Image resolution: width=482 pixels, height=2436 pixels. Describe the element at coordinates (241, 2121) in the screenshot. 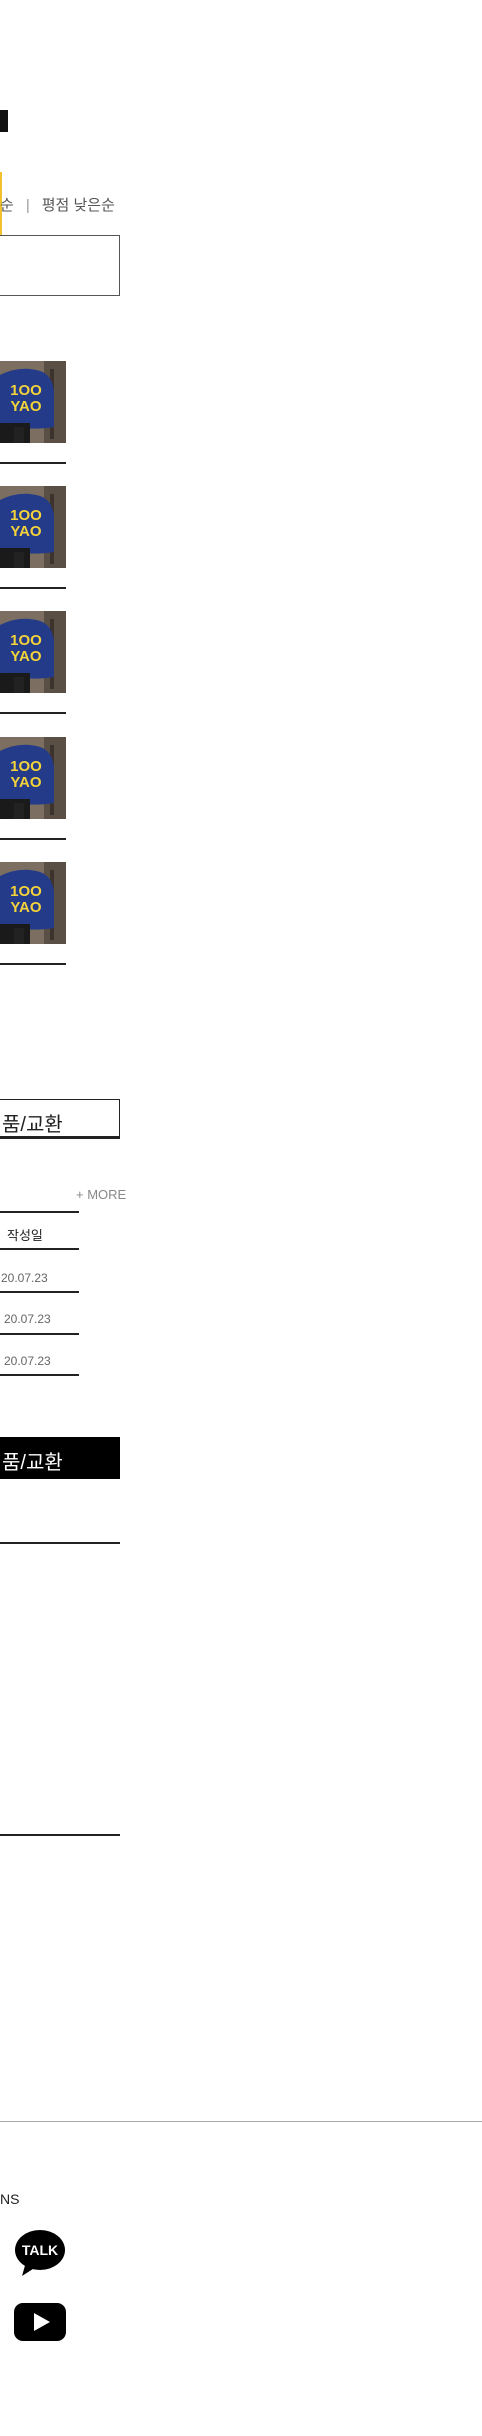

I see `footer-divider` at that location.